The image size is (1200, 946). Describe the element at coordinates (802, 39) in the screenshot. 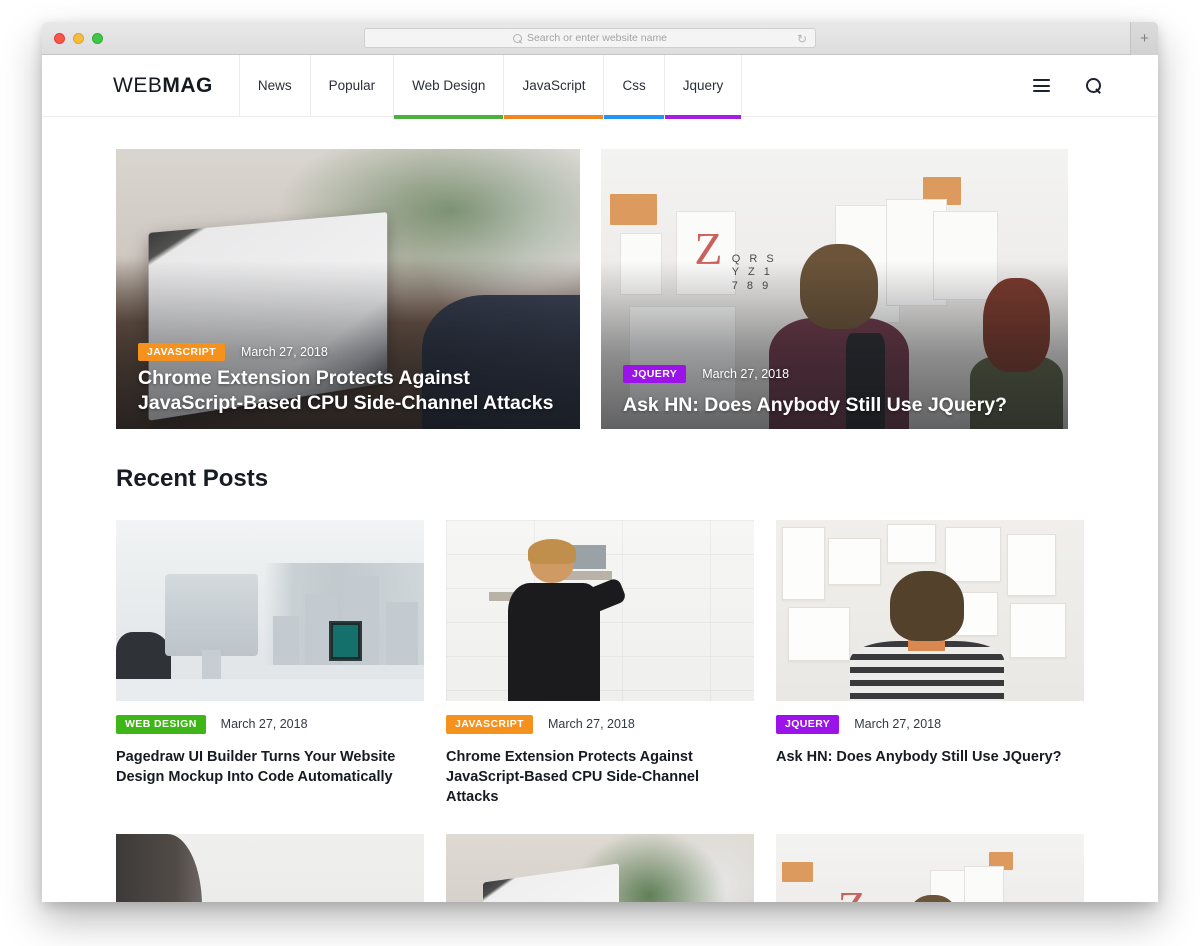

I see `reload-icon: ↻` at that location.